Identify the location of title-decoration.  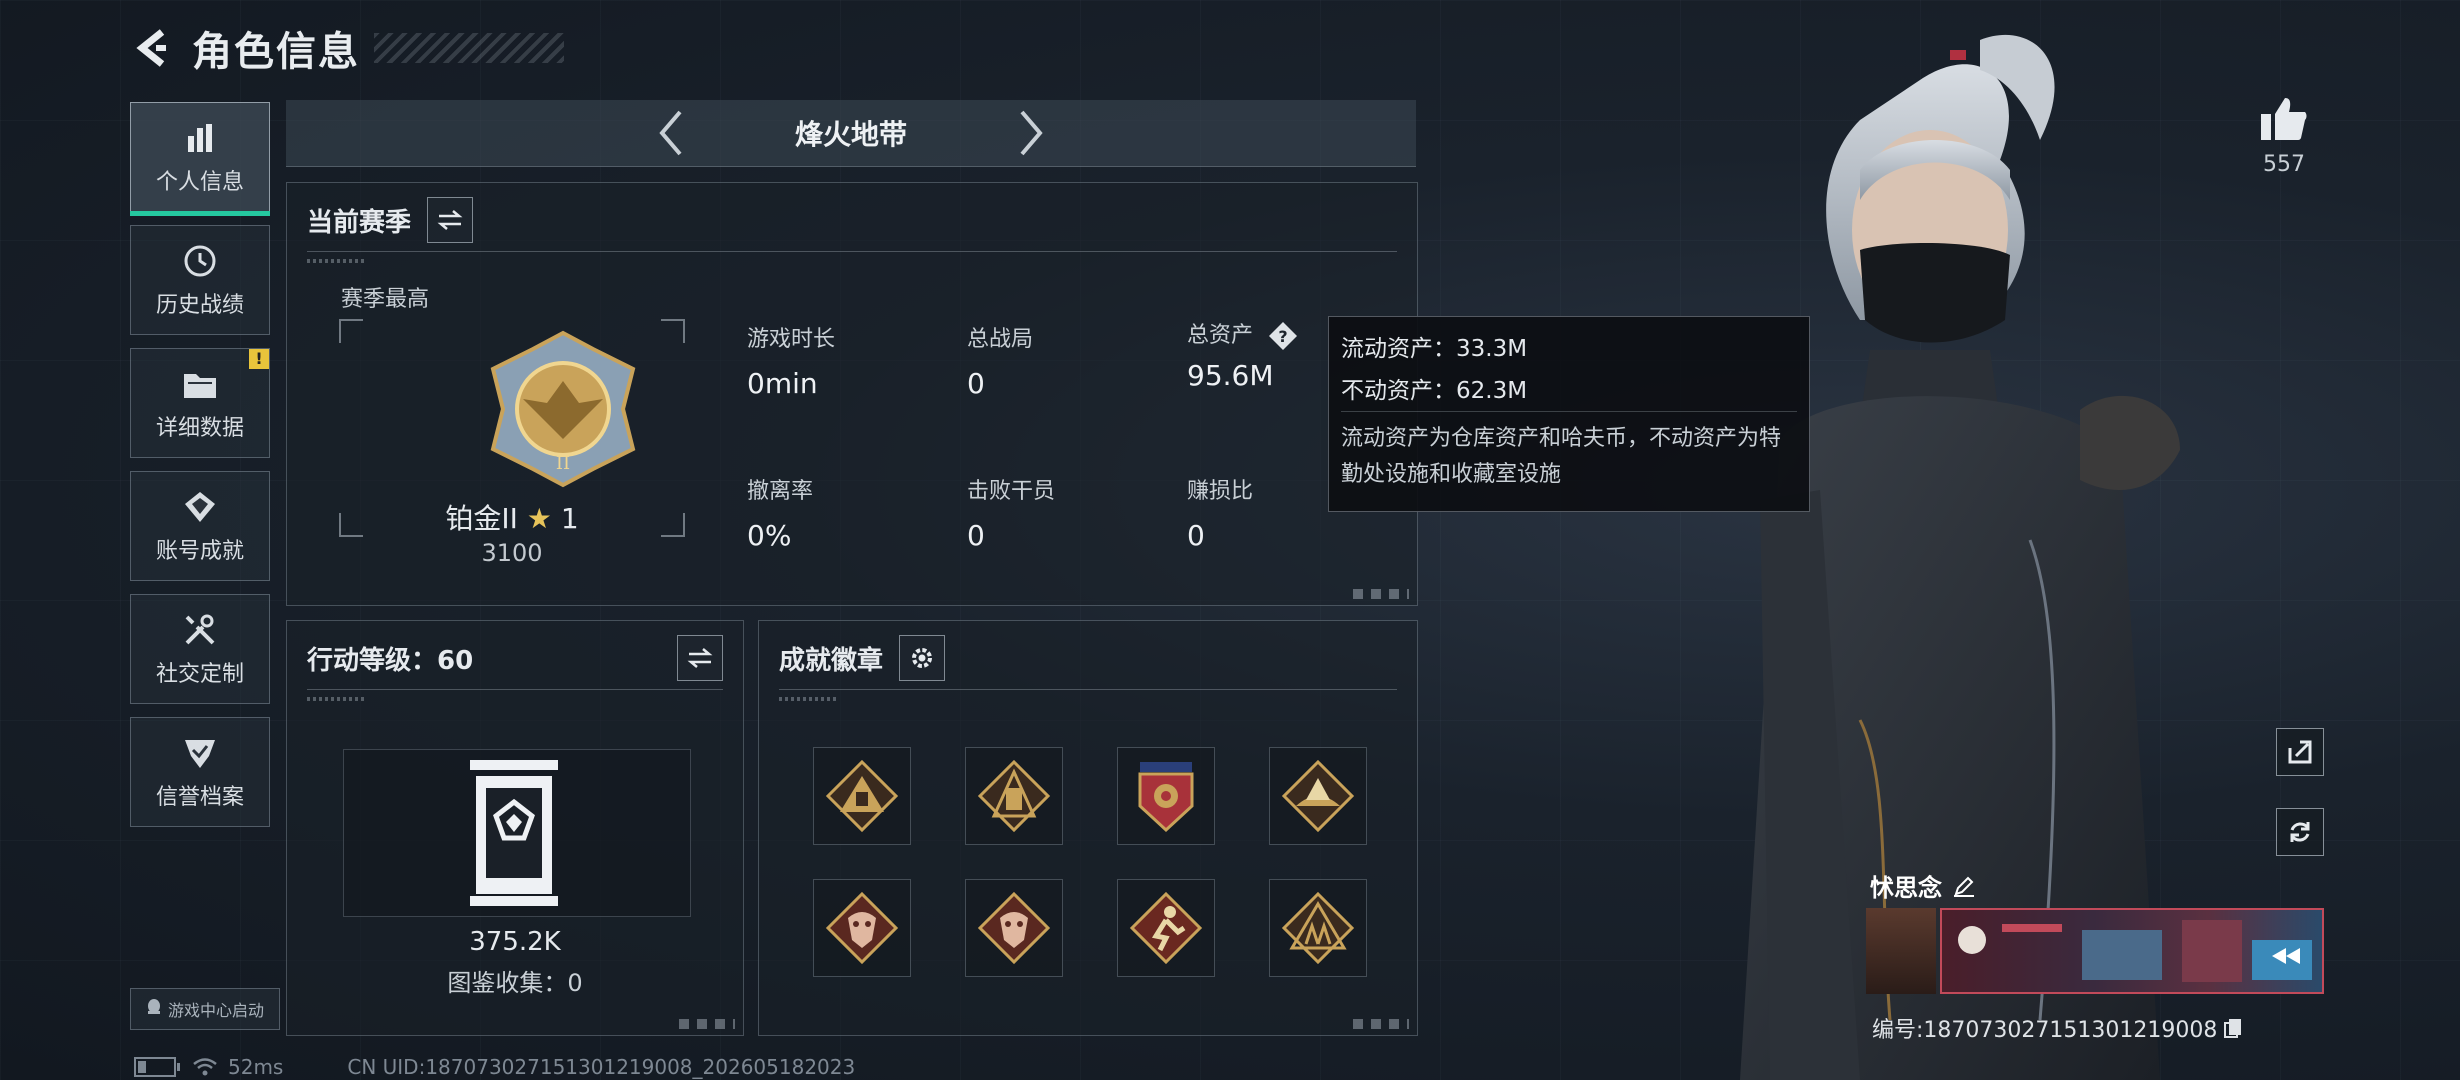
(469, 48).